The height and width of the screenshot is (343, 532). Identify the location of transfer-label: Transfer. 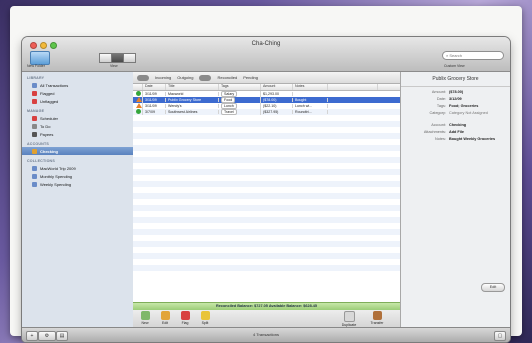
(377, 323).